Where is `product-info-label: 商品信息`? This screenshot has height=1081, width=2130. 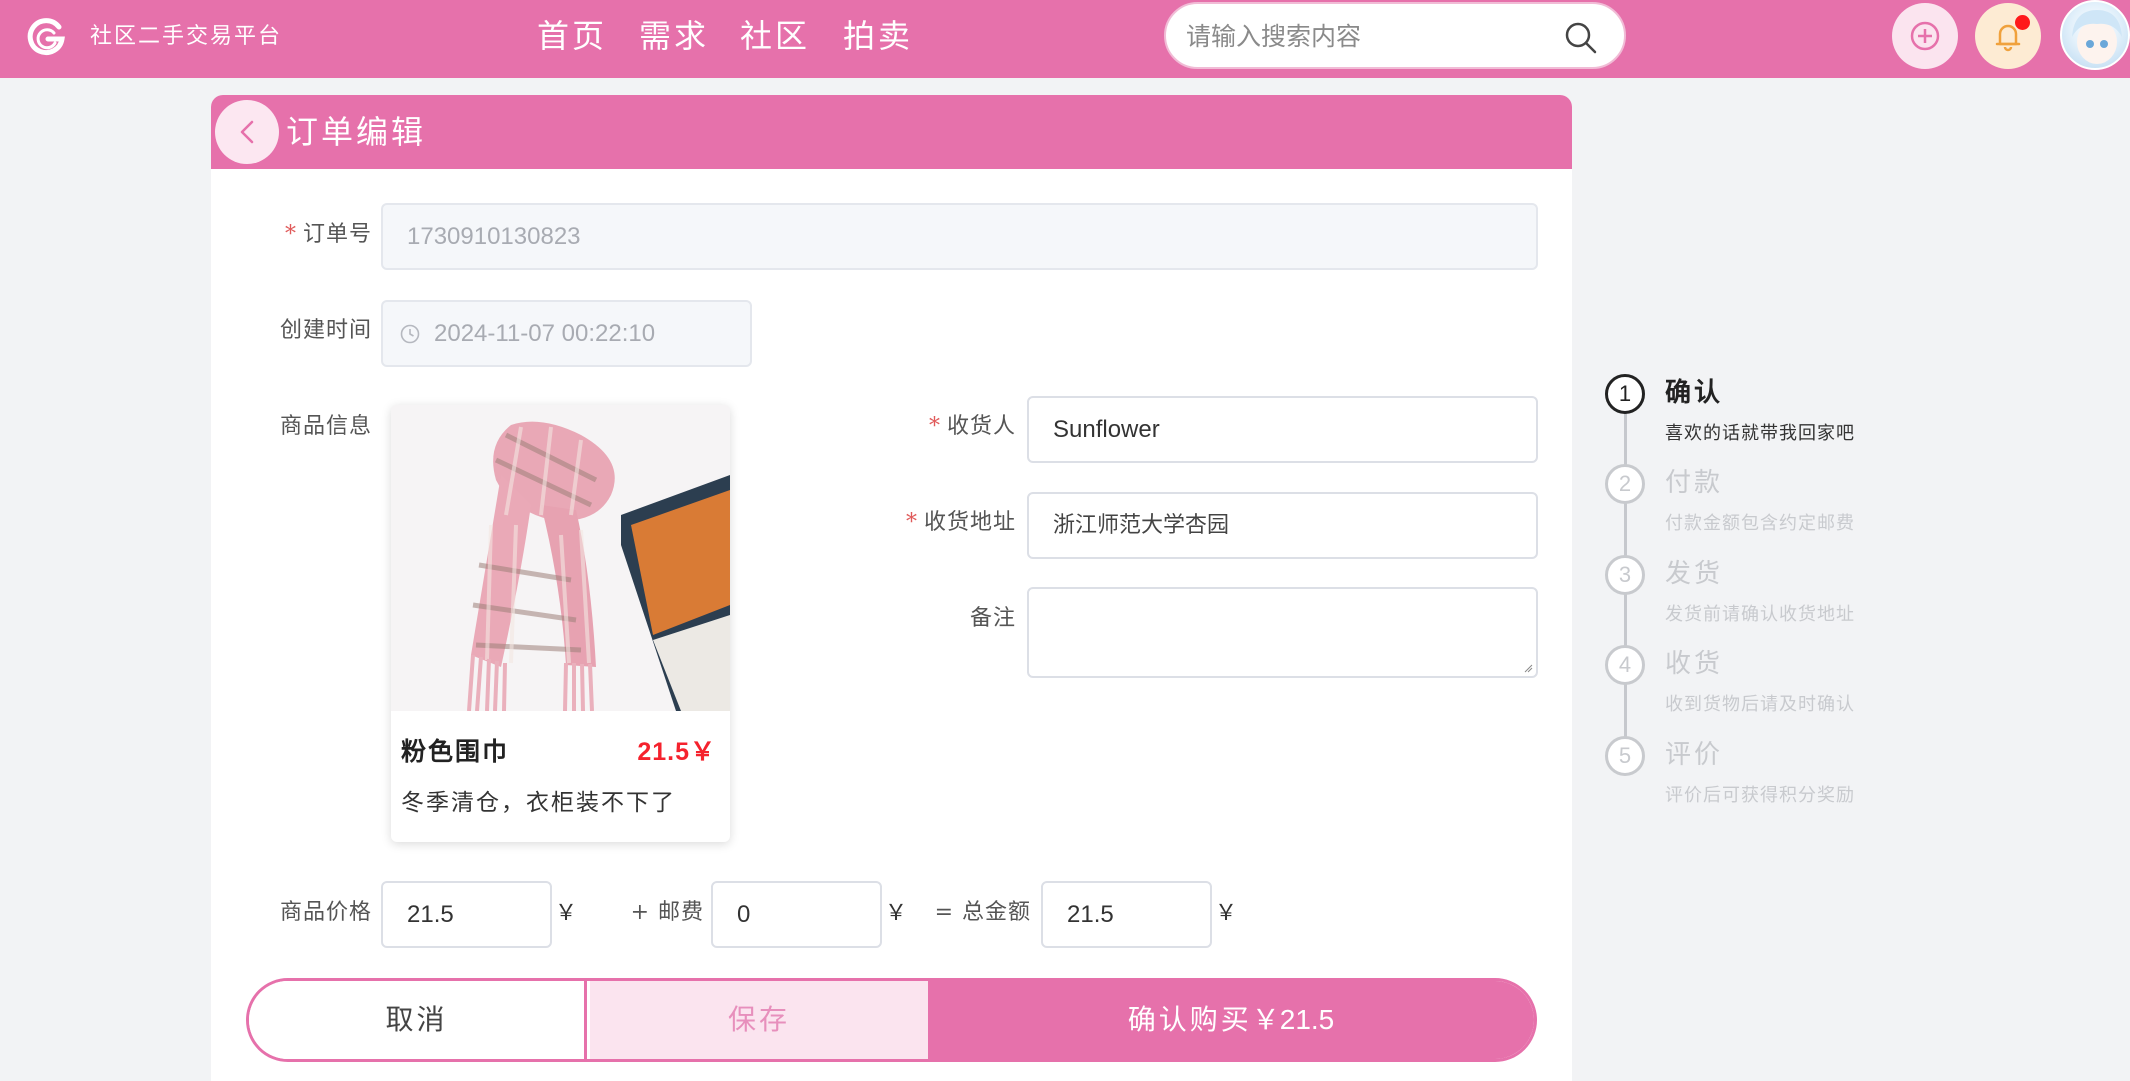
product-info-label: 商品信息 is located at coordinates (325, 426).